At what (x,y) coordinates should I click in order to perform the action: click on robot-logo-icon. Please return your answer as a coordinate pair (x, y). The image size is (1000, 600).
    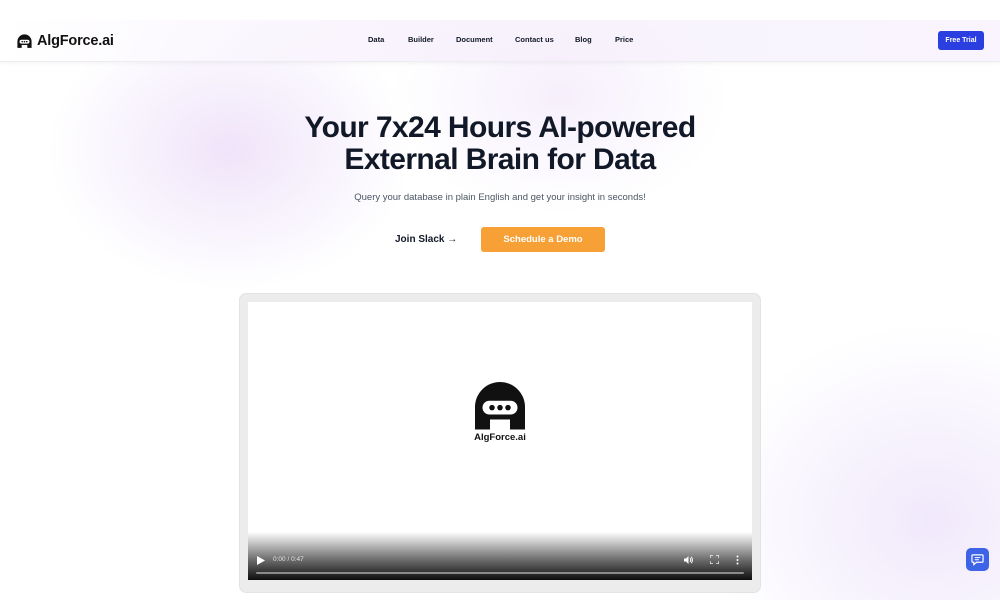
    Looking at the image, I should click on (500, 406).